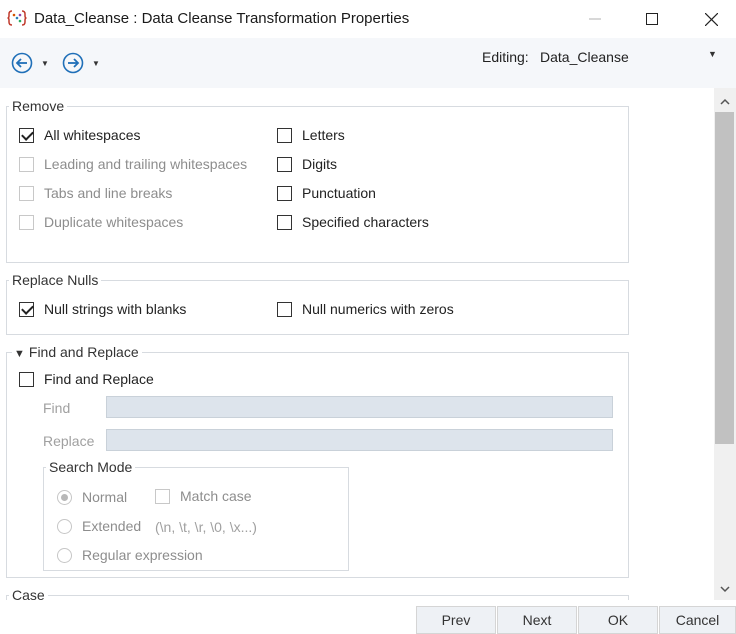 This screenshot has width=736, height=634. I want to click on search-mode-extended: Extended, so click(99, 526).